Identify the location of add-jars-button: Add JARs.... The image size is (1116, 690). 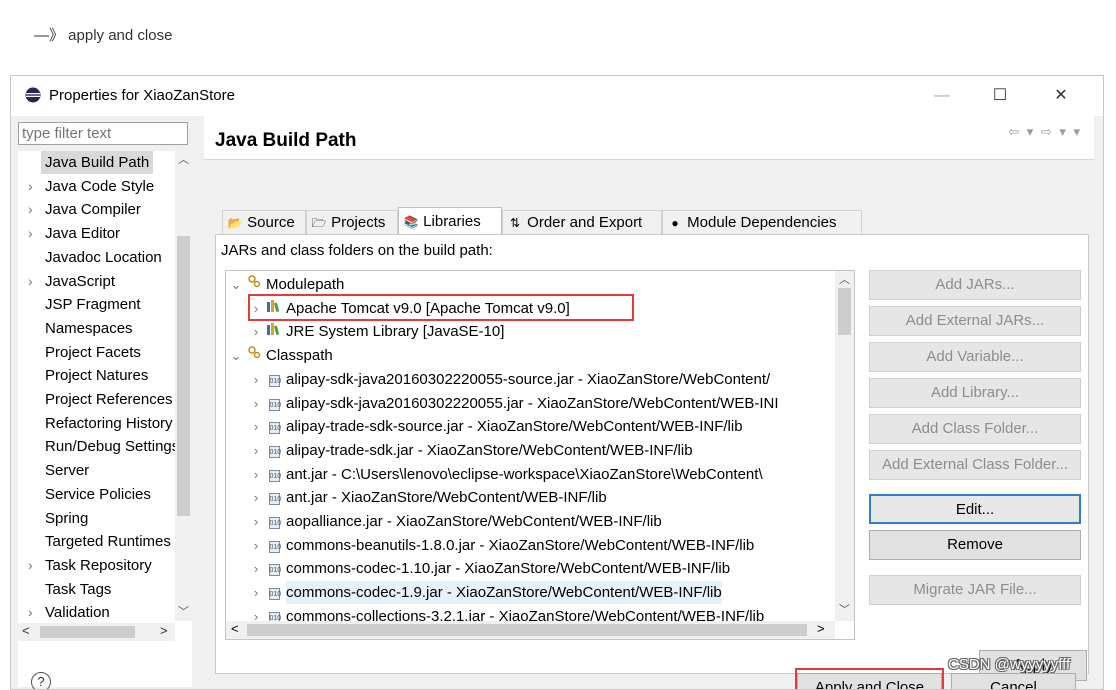
(975, 285).